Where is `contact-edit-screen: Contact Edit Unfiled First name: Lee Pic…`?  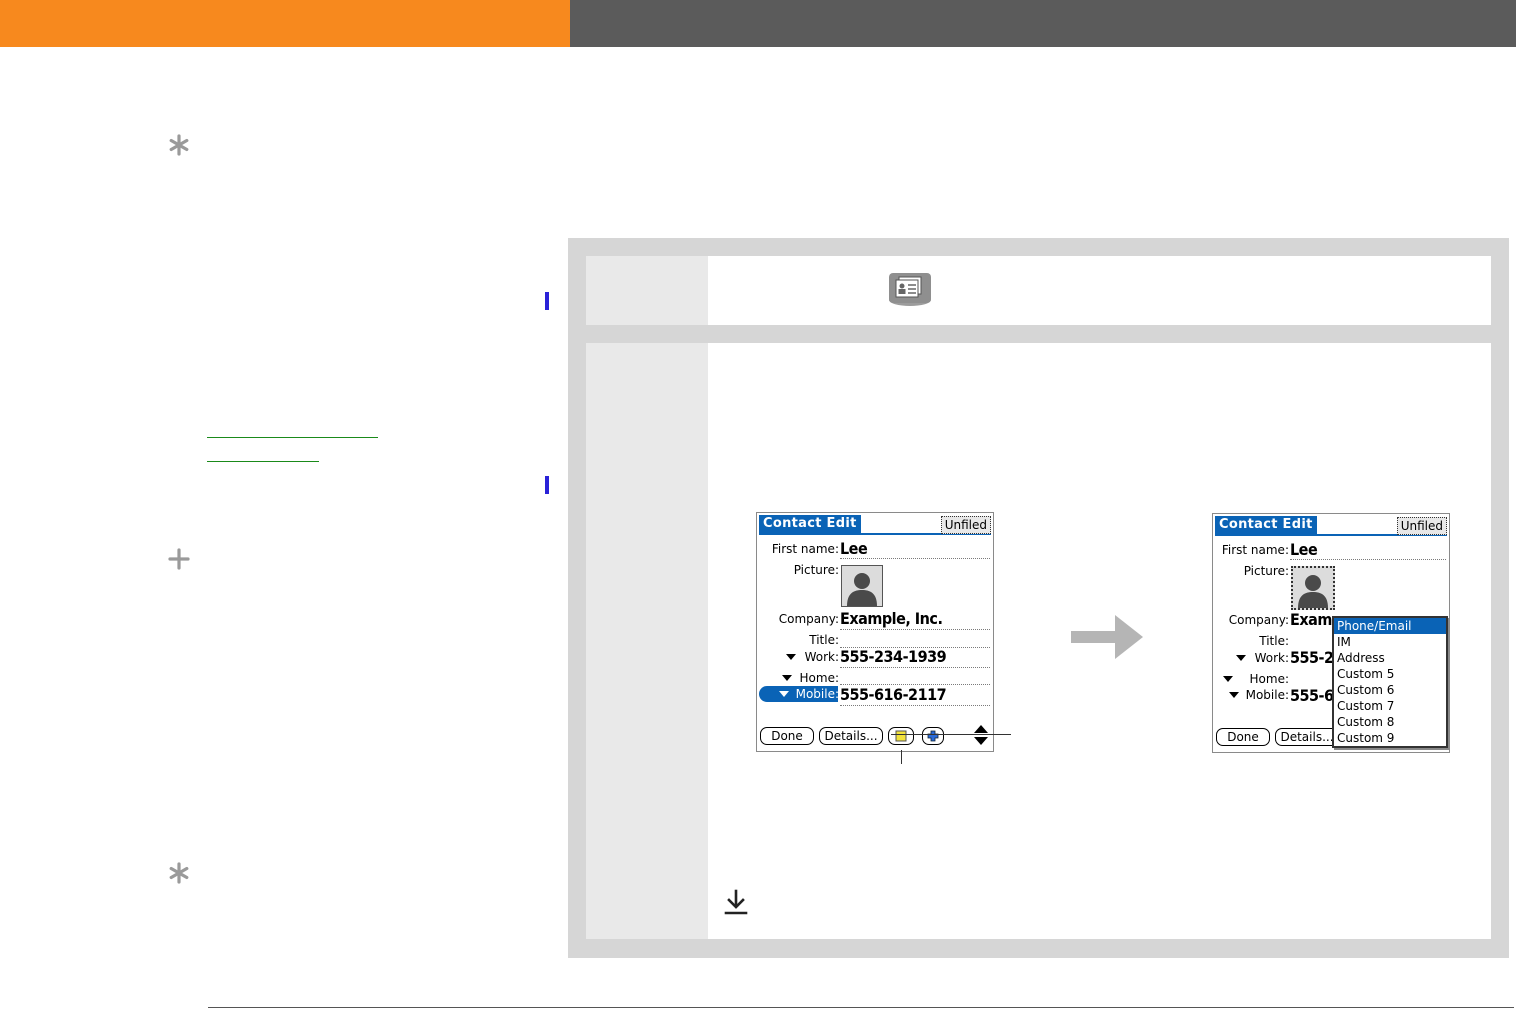 contact-edit-screen: Contact Edit Unfiled First name: Lee Pic… is located at coordinates (875, 632).